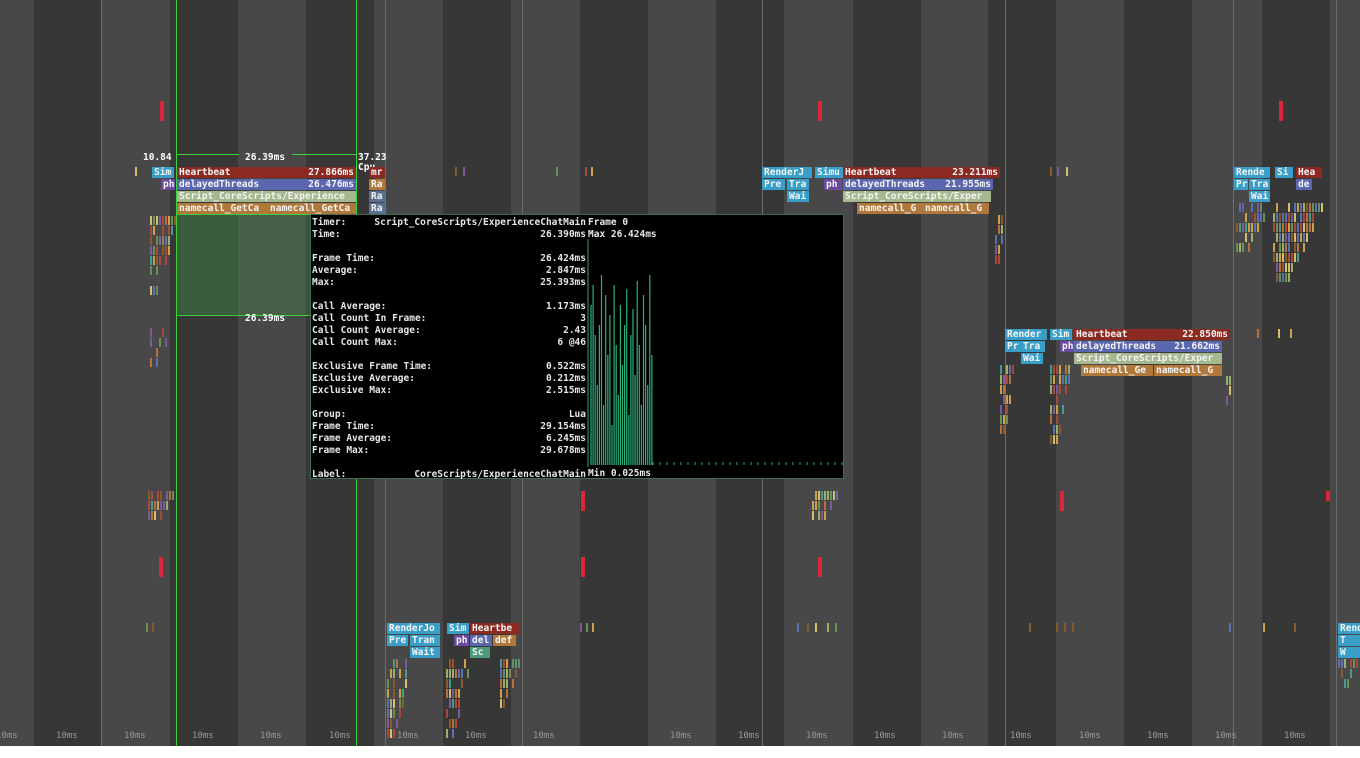 The height and width of the screenshot is (758, 1360). I want to click on render-bar: RenderJo, so click(413, 628).